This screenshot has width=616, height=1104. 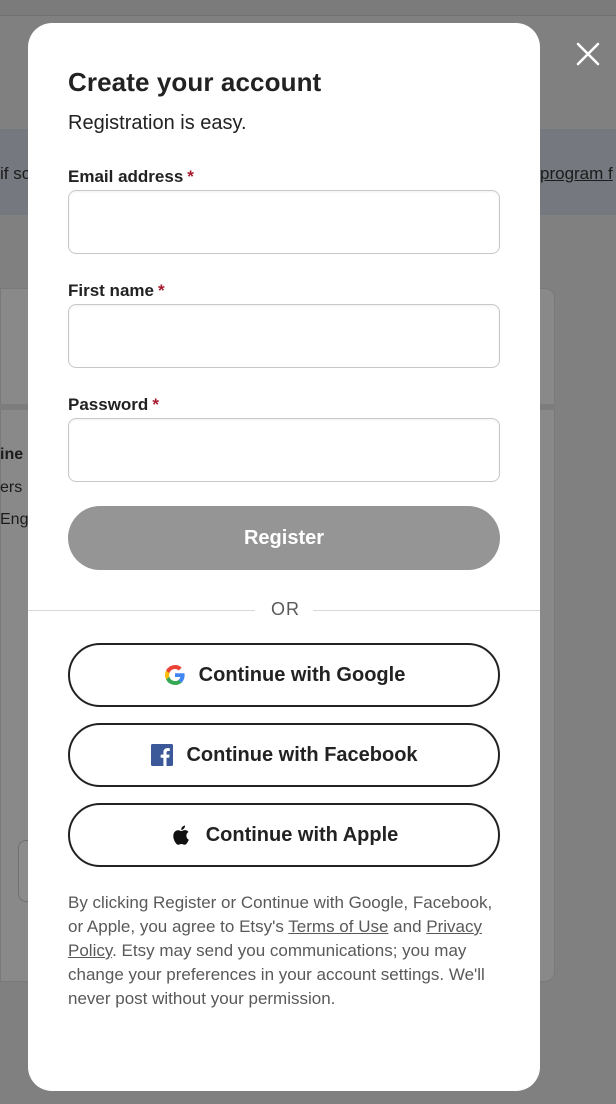 I want to click on or-divider-text: OR, so click(x=285, y=609).